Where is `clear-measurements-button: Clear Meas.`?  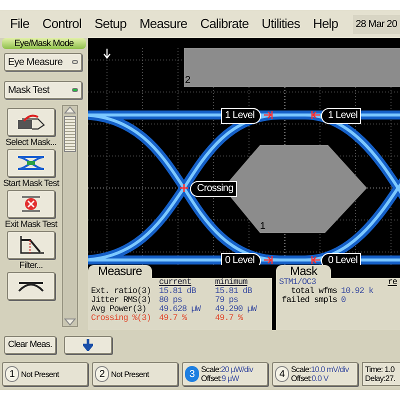
clear-measurements-button: Clear Meas. is located at coordinates (30, 345).